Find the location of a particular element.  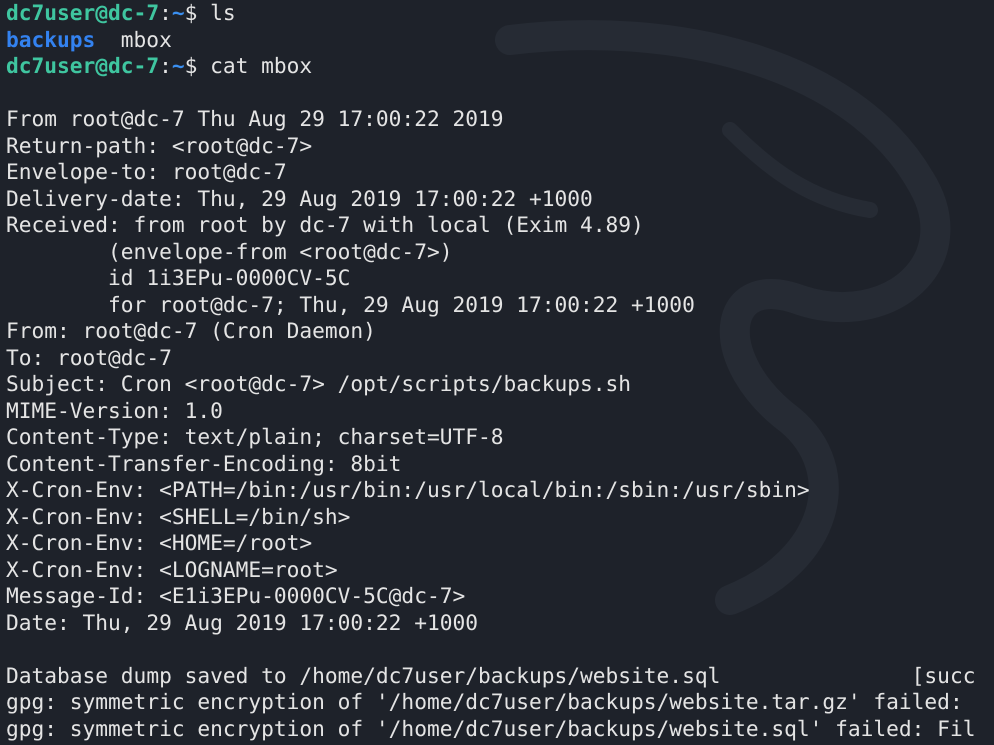

output-line: Content-Type: text/plain; charset=UTF-8 is located at coordinates (255, 437).